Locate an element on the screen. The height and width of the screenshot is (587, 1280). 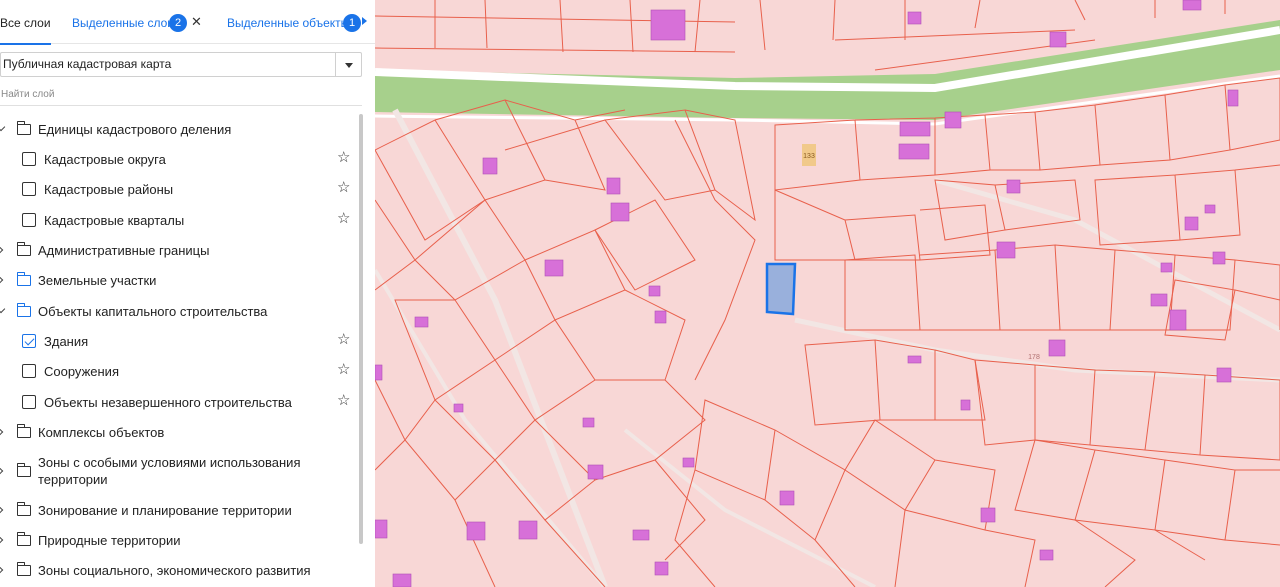
layer-group-natural-areas: Природные территории is located at coordinates (178, 540).